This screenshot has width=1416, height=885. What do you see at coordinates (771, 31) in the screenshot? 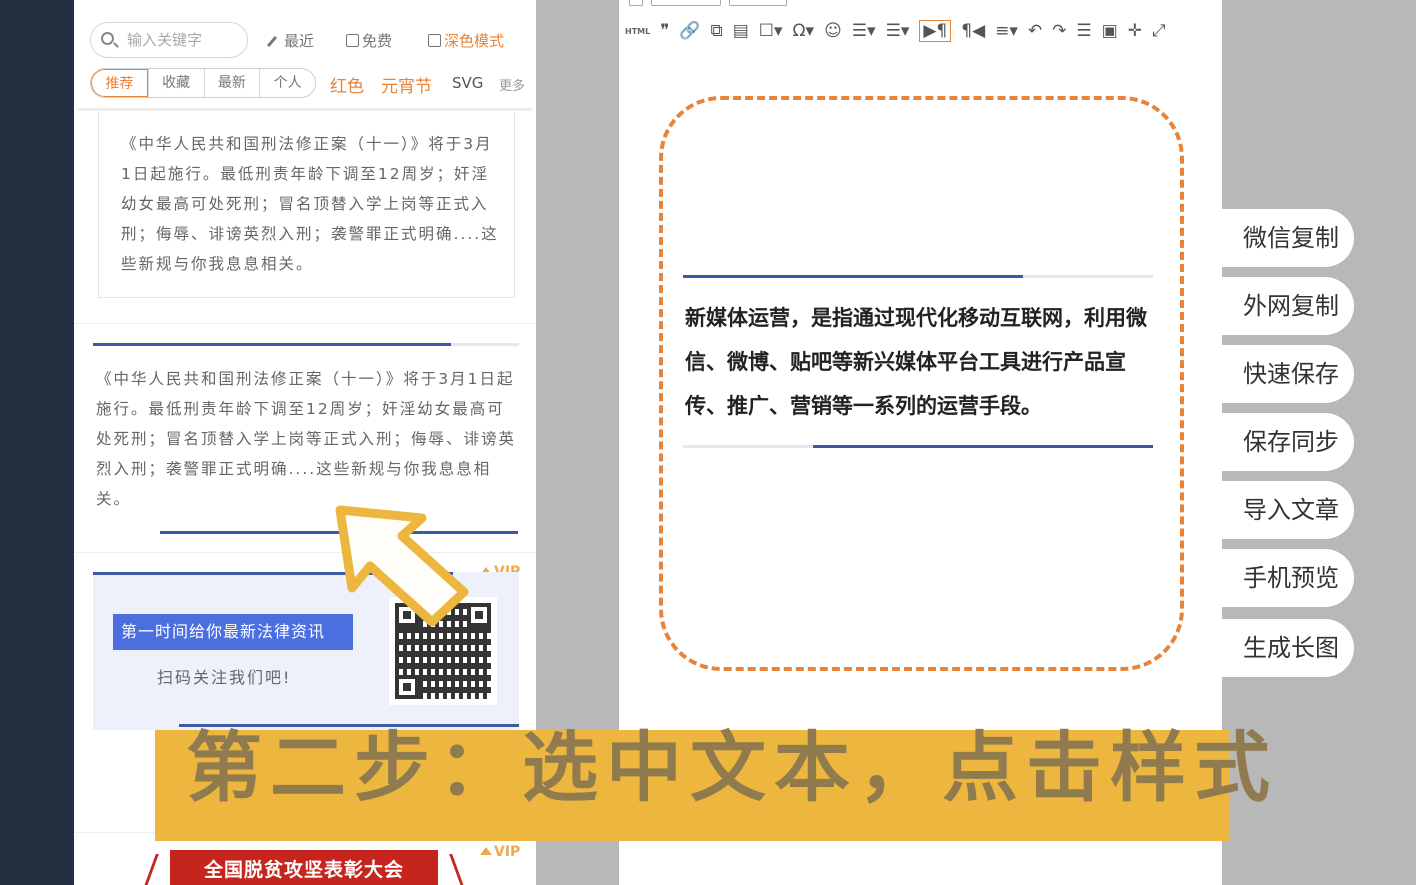
I see `insert-frame-button: ☐▾` at bounding box center [771, 31].